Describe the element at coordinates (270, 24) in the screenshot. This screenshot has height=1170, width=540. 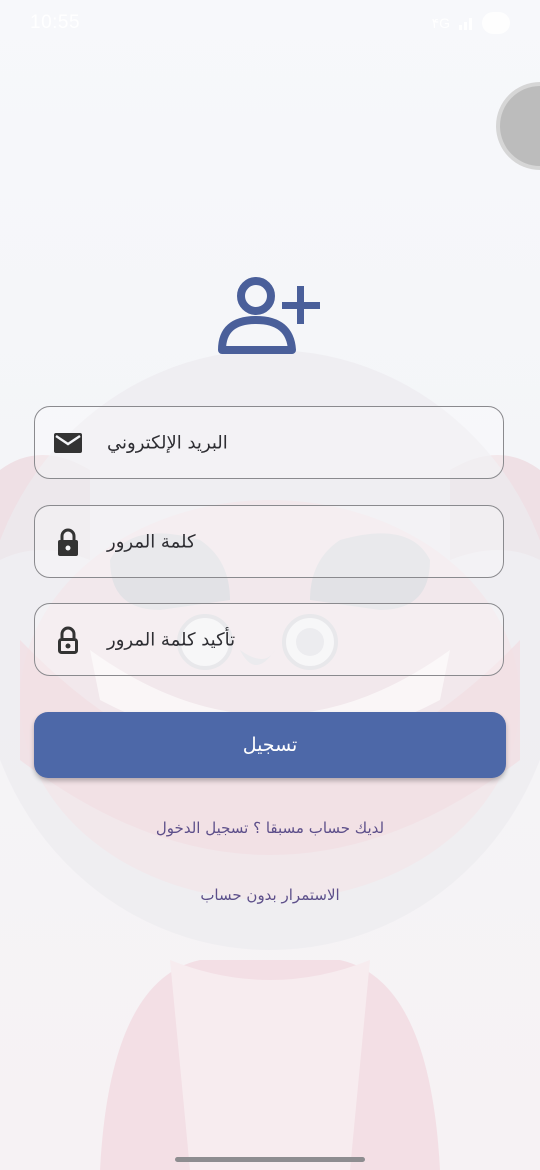
I see `status-bar: 10:55 ۴G` at that location.